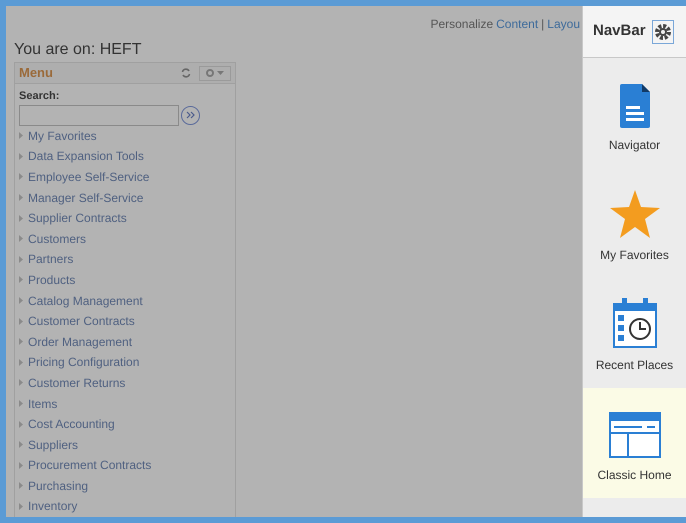 This screenshot has height=523, width=686. I want to click on settings-button, so click(663, 32).